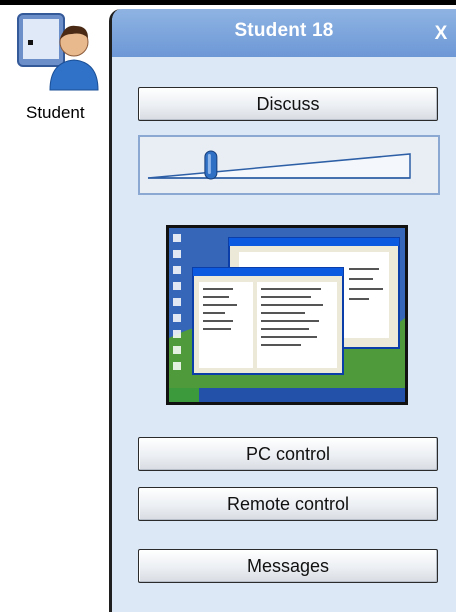  What do you see at coordinates (279, 166) in the screenshot?
I see `volume-ramp` at bounding box center [279, 166].